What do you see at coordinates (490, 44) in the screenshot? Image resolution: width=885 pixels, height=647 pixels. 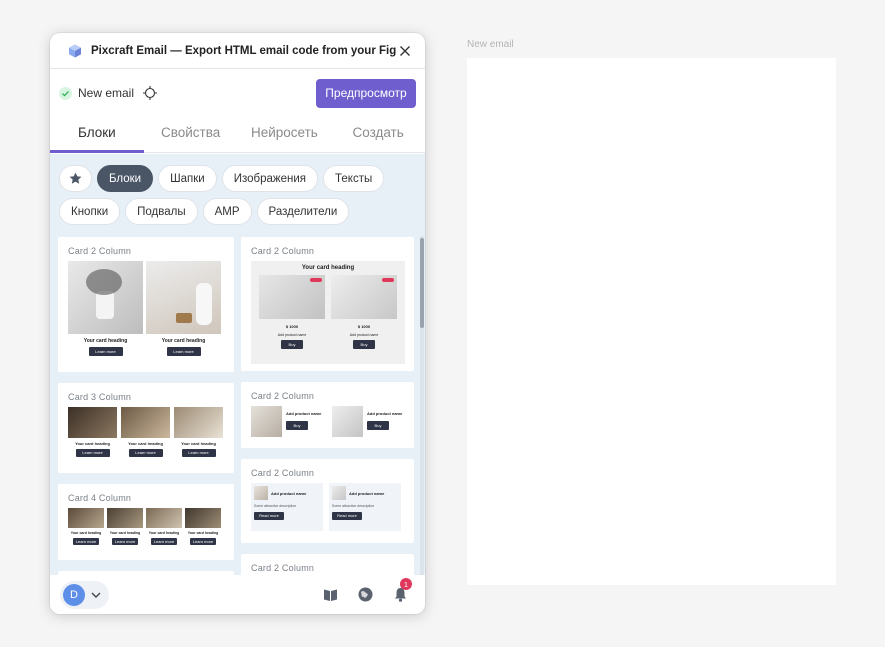 I see `frame-label: New email` at bounding box center [490, 44].